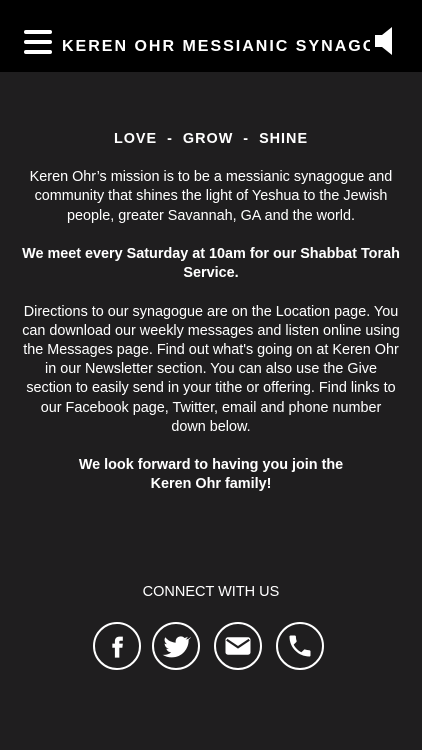 The width and height of the screenshot is (422, 750). I want to click on email-icon, so click(238, 646).